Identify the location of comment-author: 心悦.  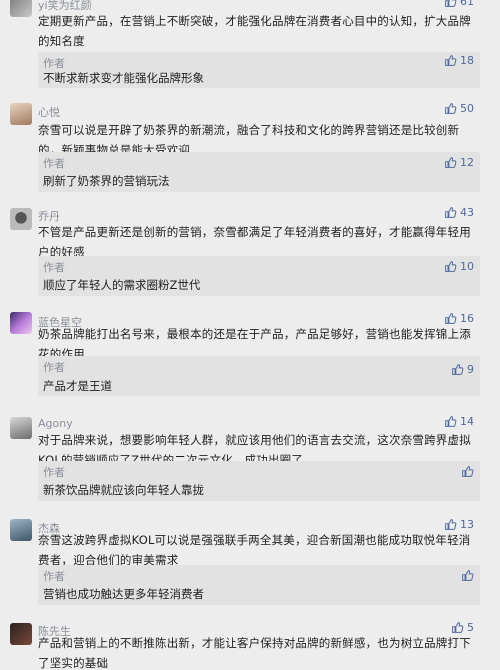
(49, 112).